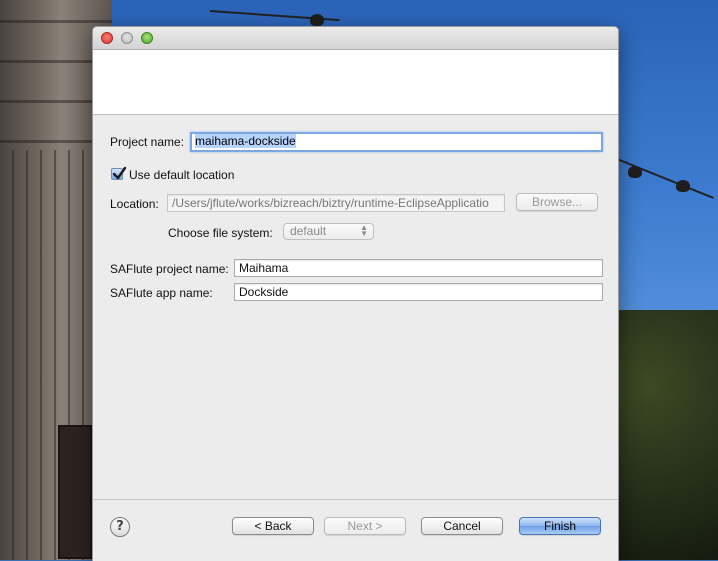 This screenshot has width=718, height=561. Describe the element at coordinates (365, 526) in the screenshot. I see `next-button: Next >` at that location.